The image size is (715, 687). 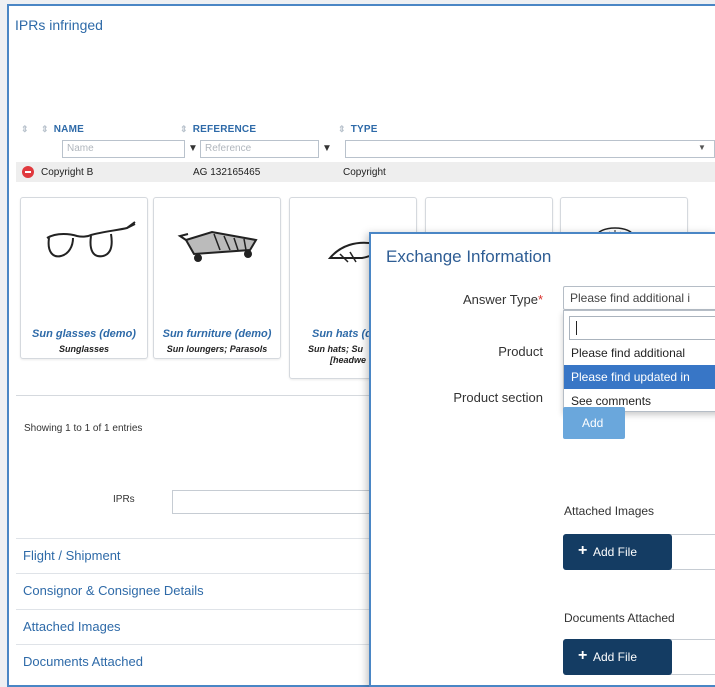 I want to click on dropdown-option: Please find additional, so click(x=639, y=353).